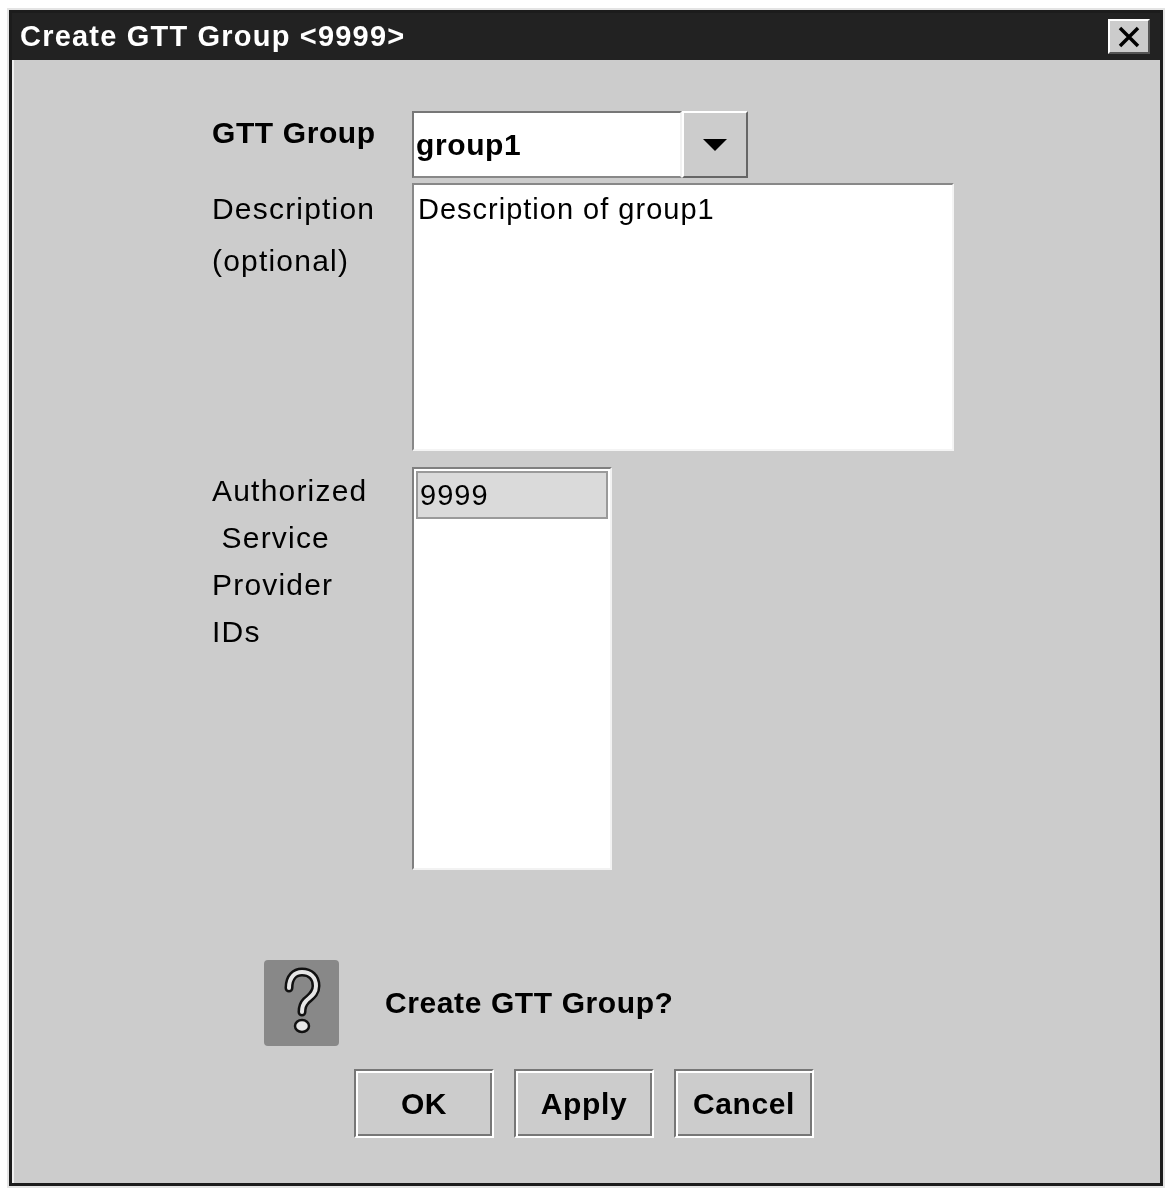  I want to click on dropdown-button, so click(715, 144).